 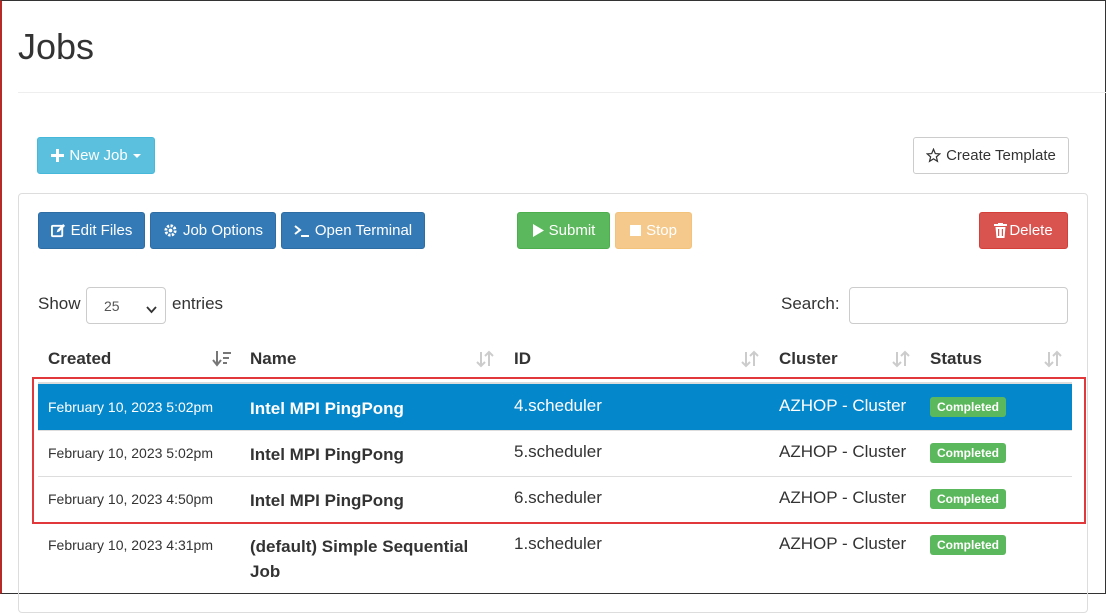 What do you see at coordinates (934, 155) in the screenshot?
I see `star-icon` at bounding box center [934, 155].